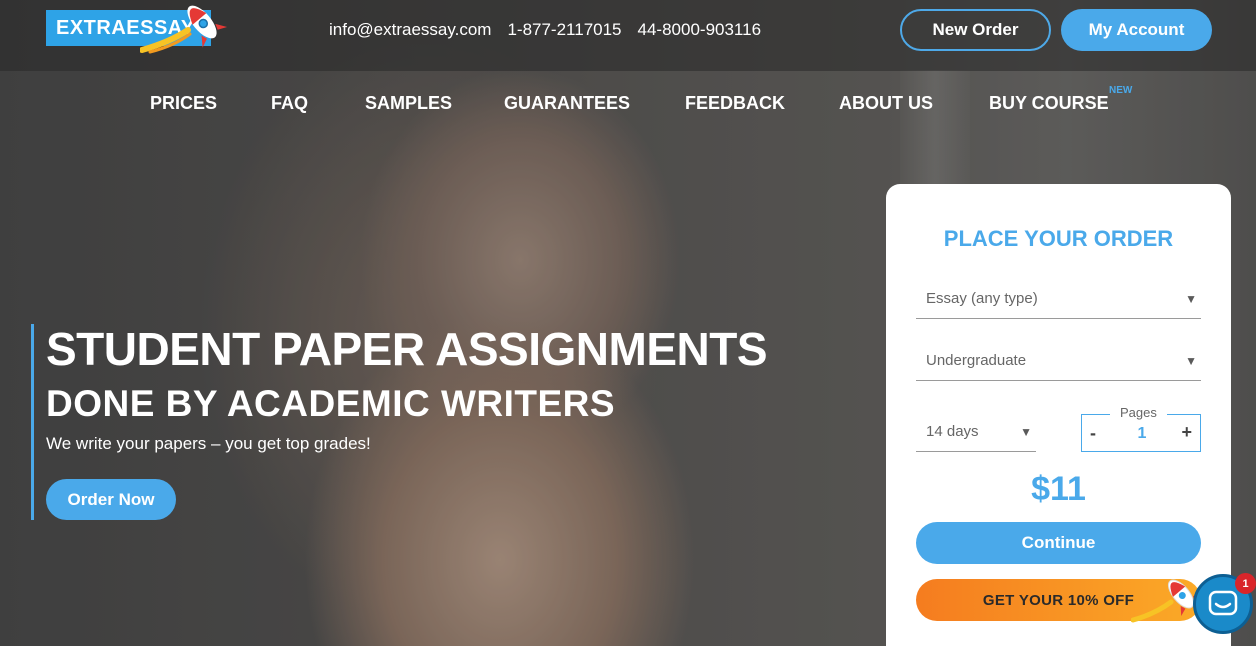 This screenshot has width=1256, height=646. Describe the element at coordinates (1058, 361) in the screenshot. I see `academic-level-select: Undergraduate ▼` at that location.